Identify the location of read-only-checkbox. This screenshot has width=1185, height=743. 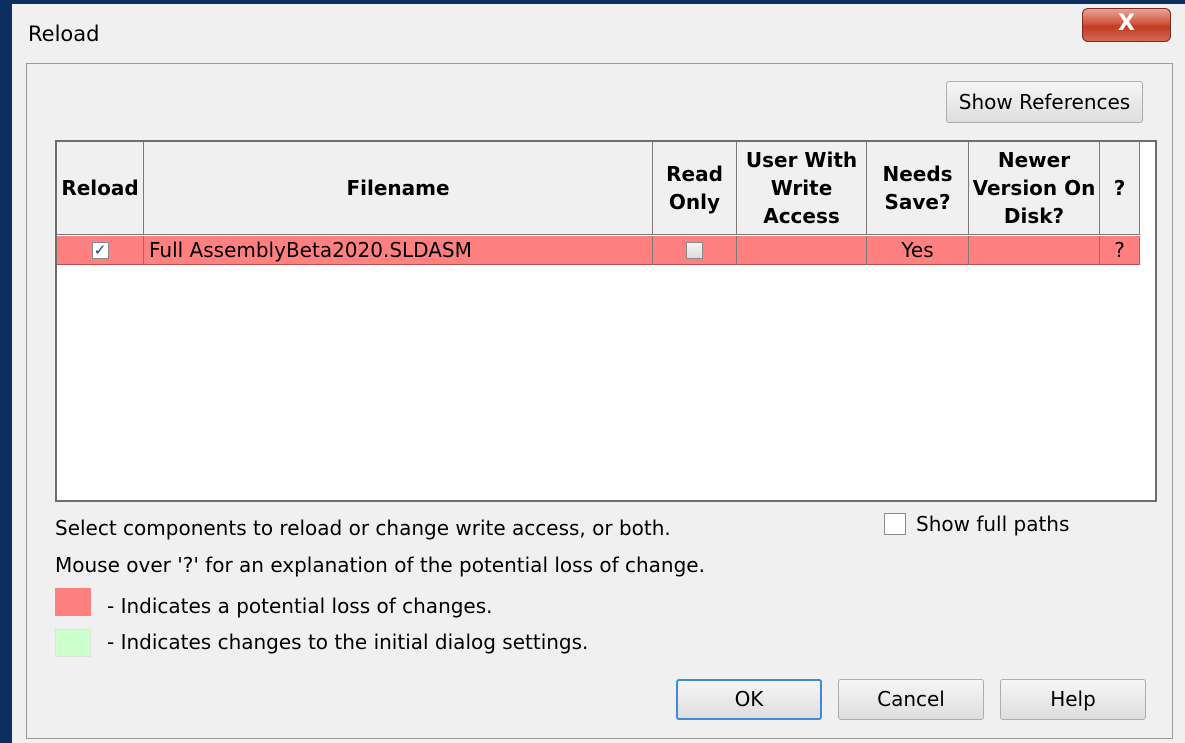
(694, 250).